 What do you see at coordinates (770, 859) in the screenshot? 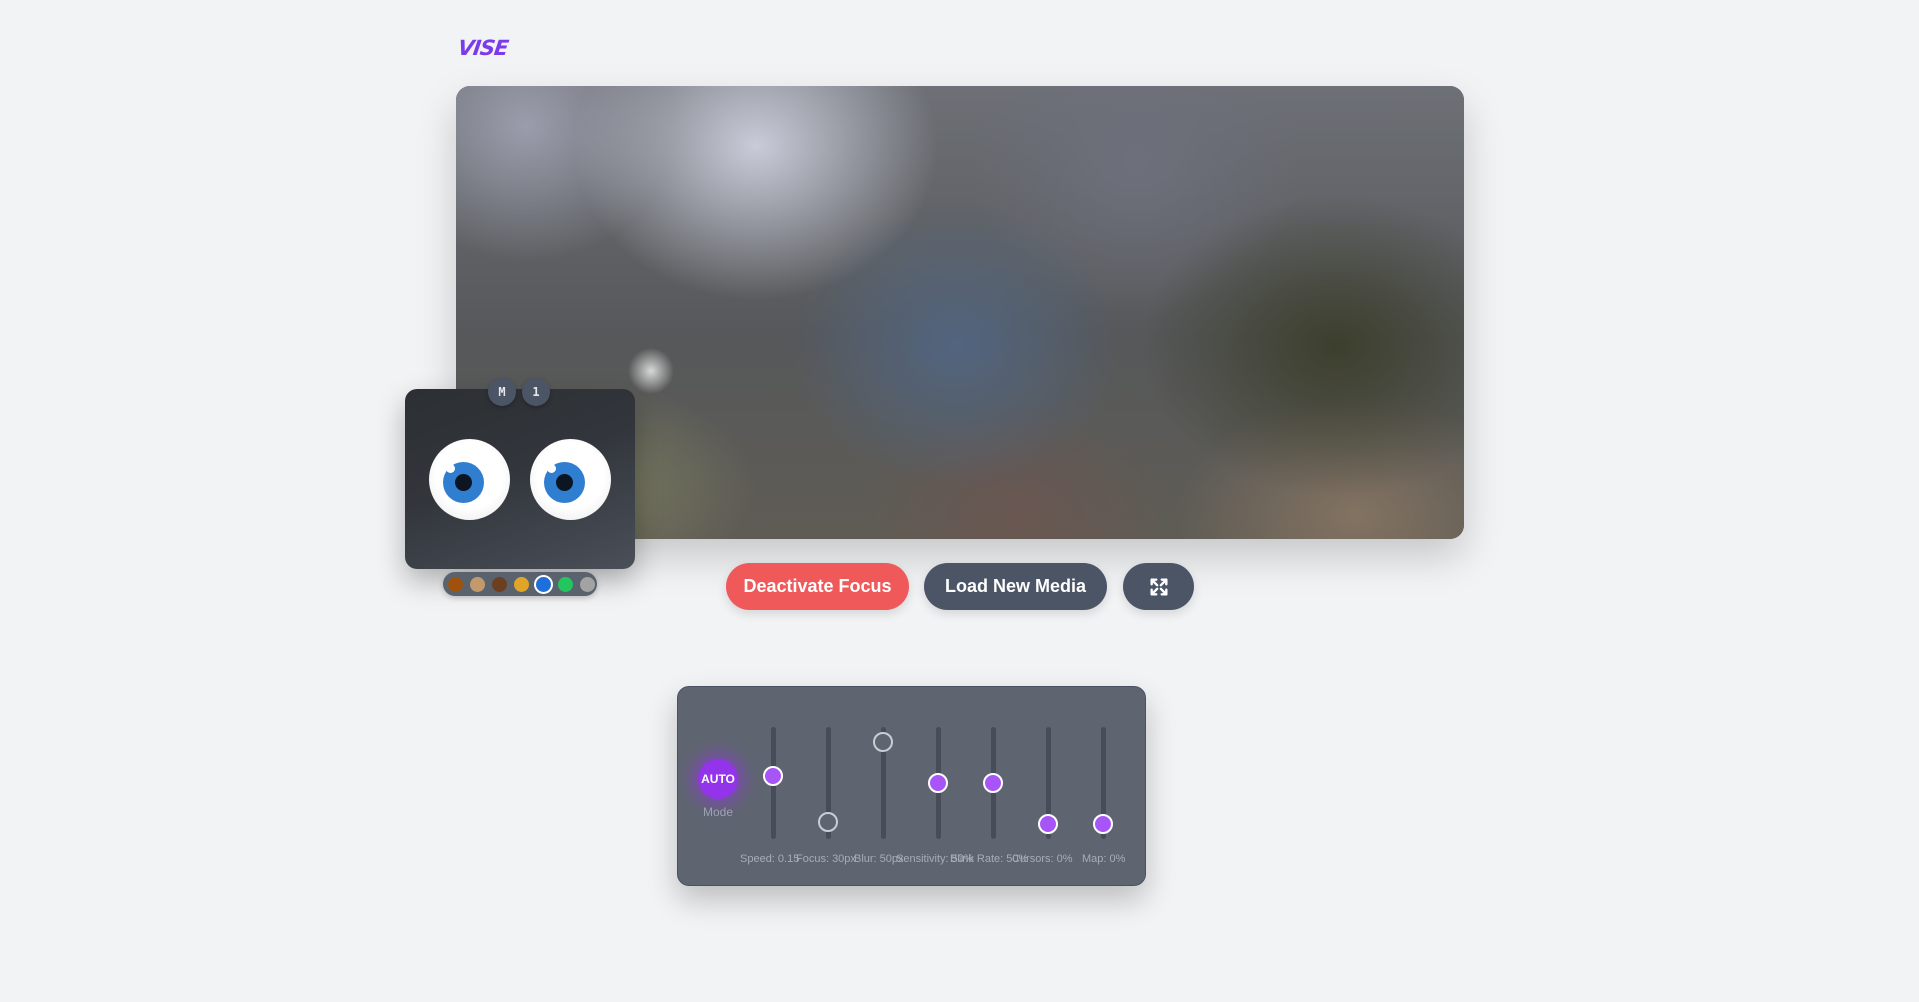
I see `slider-label: Speed: 0.15` at bounding box center [770, 859].